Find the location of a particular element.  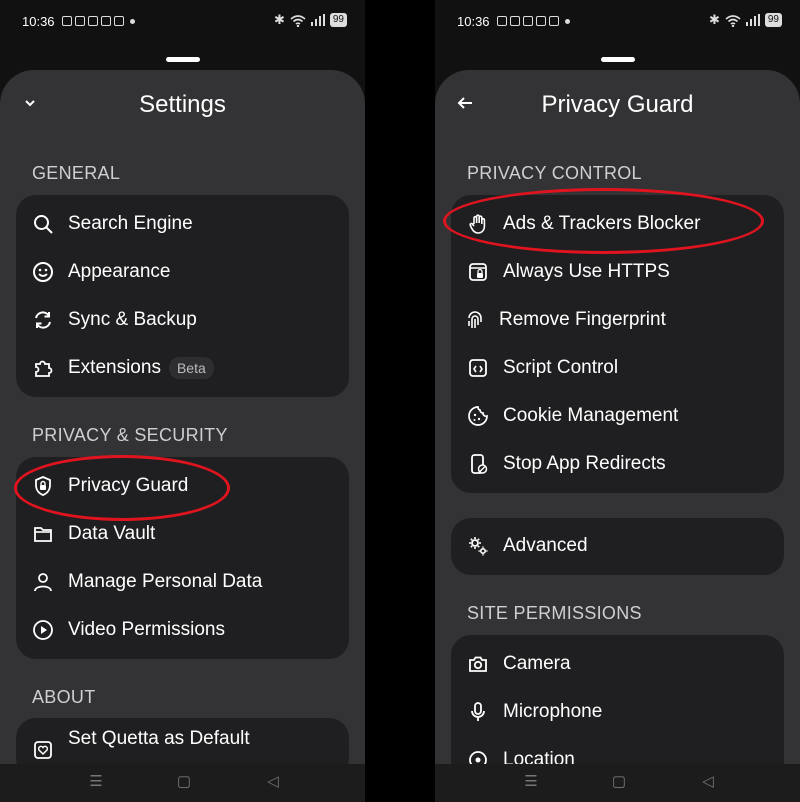

section-privacy-security: PRIVACY & SECURITY is located at coordinates (130, 435).